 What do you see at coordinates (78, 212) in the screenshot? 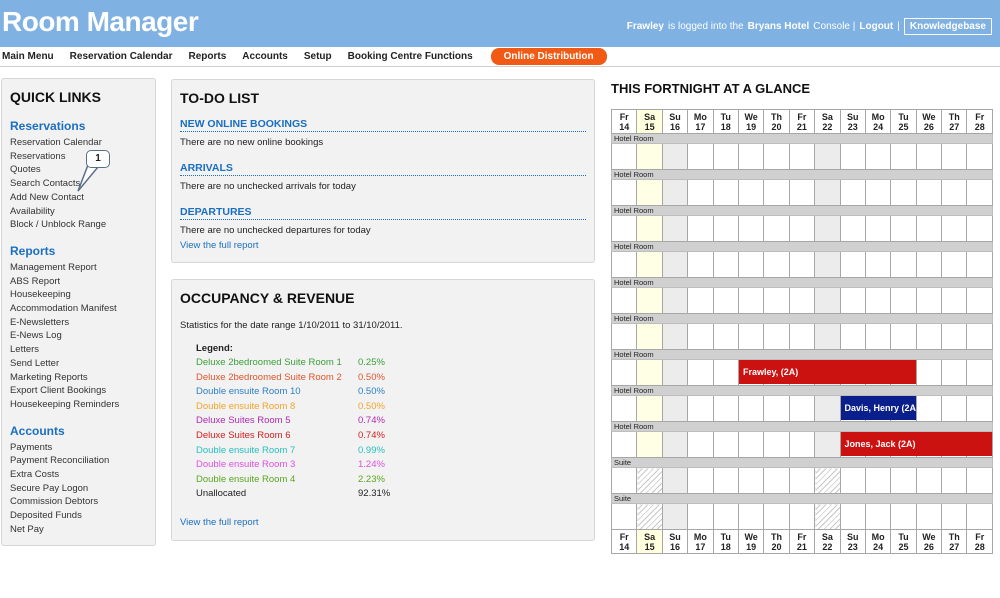
I see `quick-link-availability: Availability` at bounding box center [78, 212].